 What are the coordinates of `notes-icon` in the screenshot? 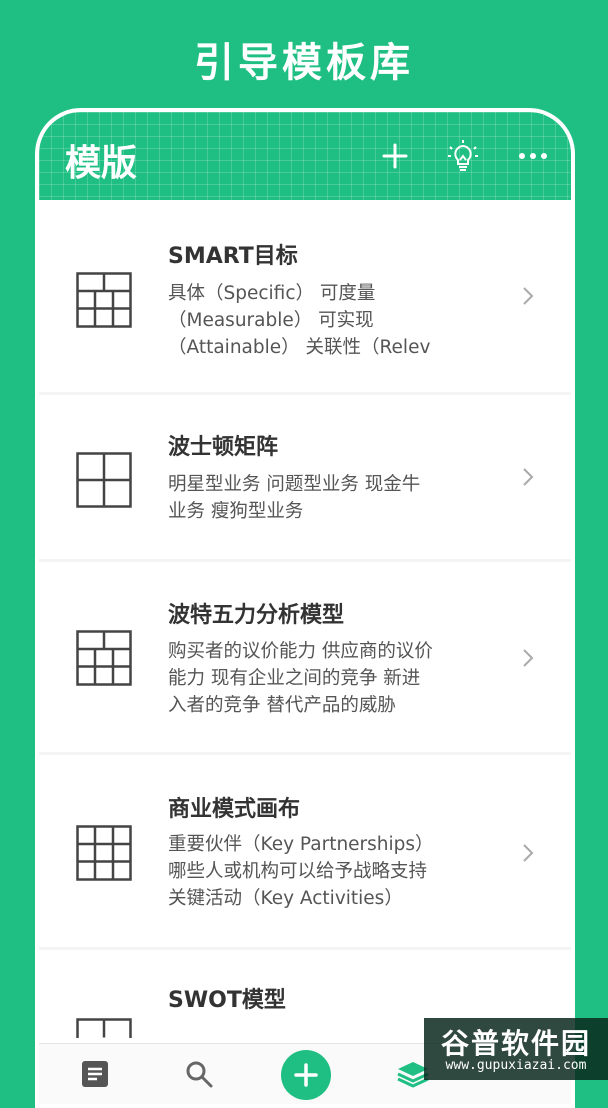 It's located at (95, 1074).